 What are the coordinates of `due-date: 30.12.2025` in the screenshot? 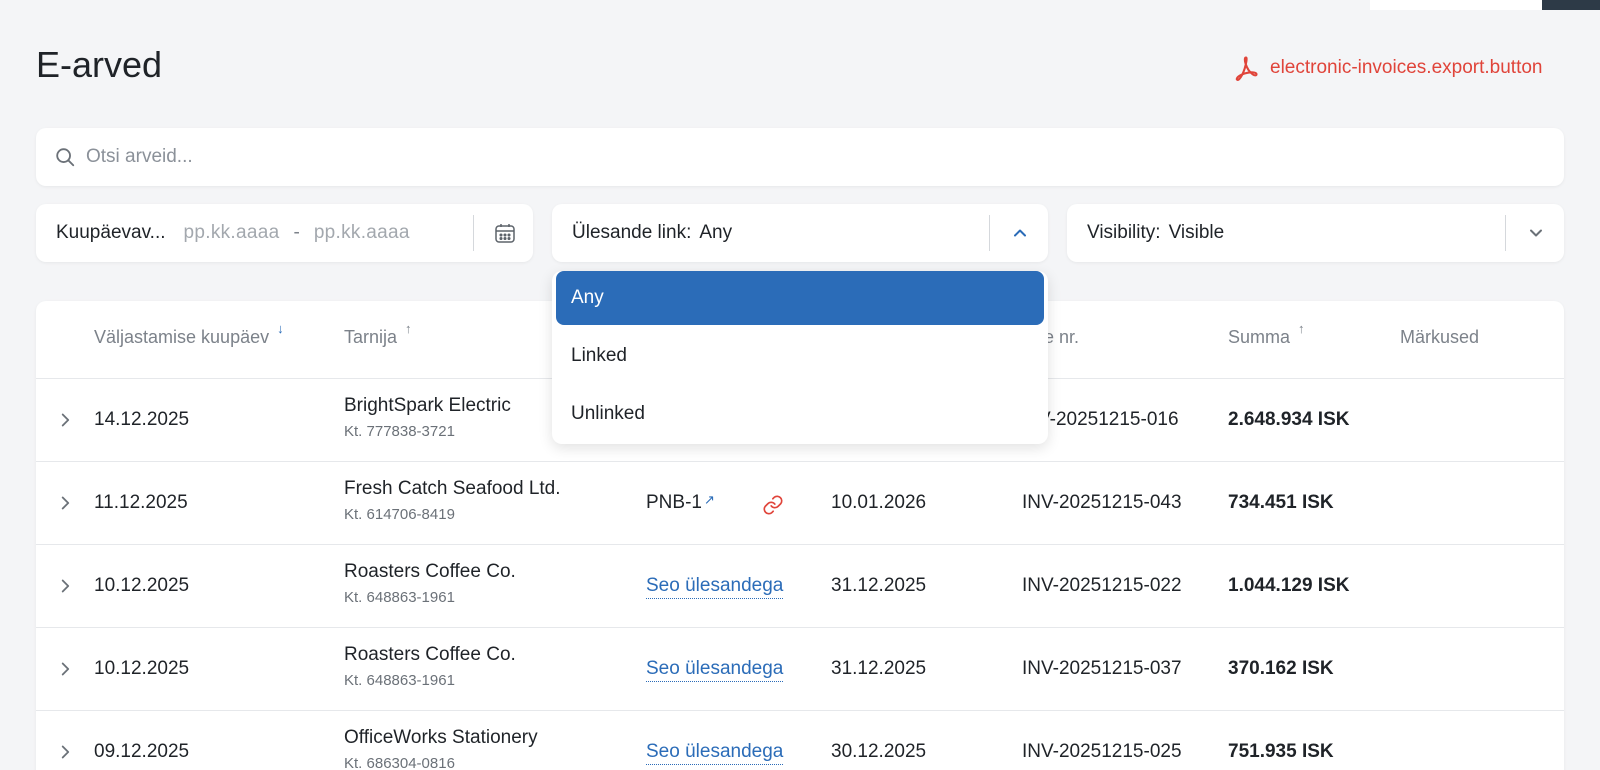 It's located at (879, 751).